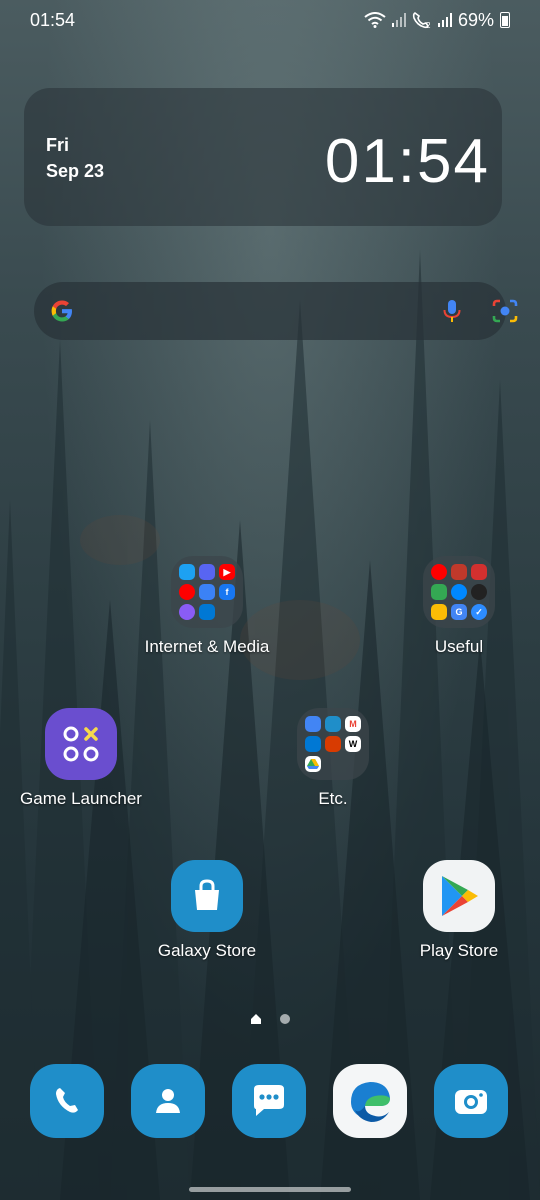 This screenshot has height=1200, width=540. I want to click on svg-text: 2, so click(428, 25).